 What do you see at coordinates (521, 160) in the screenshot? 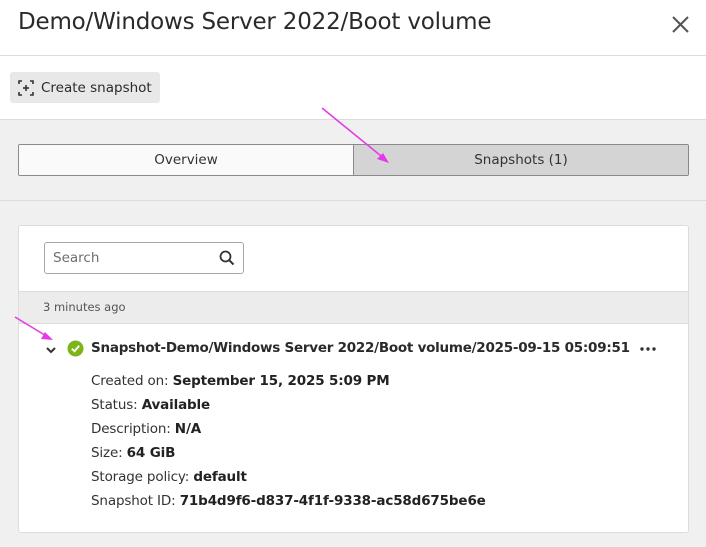
I see `tab-snapshots: Snapshots (1)` at bounding box center [521, 160].